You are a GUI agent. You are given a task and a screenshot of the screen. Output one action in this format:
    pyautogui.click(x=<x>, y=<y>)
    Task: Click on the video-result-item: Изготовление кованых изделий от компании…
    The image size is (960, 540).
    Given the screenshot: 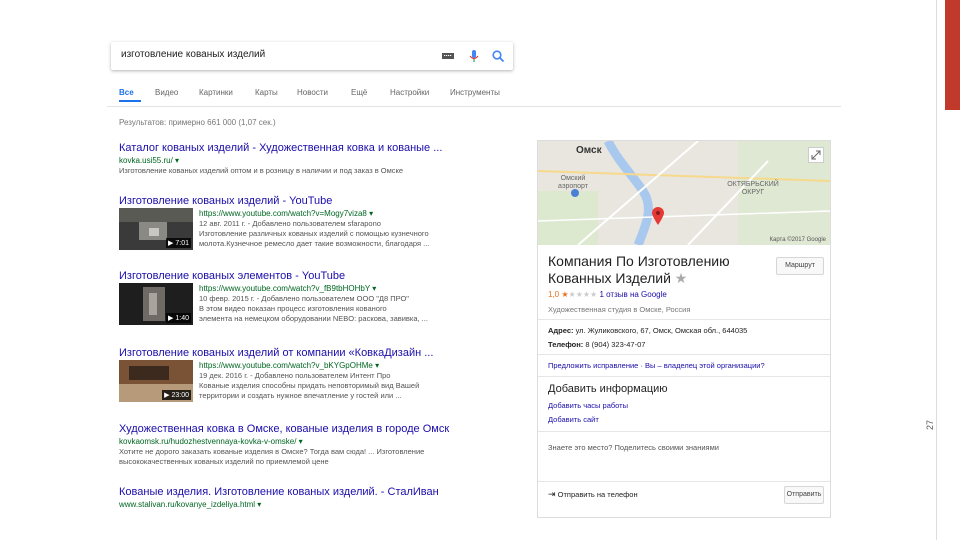 What is the action you would take?
    pyautogui.click(x=276, y=377)
    